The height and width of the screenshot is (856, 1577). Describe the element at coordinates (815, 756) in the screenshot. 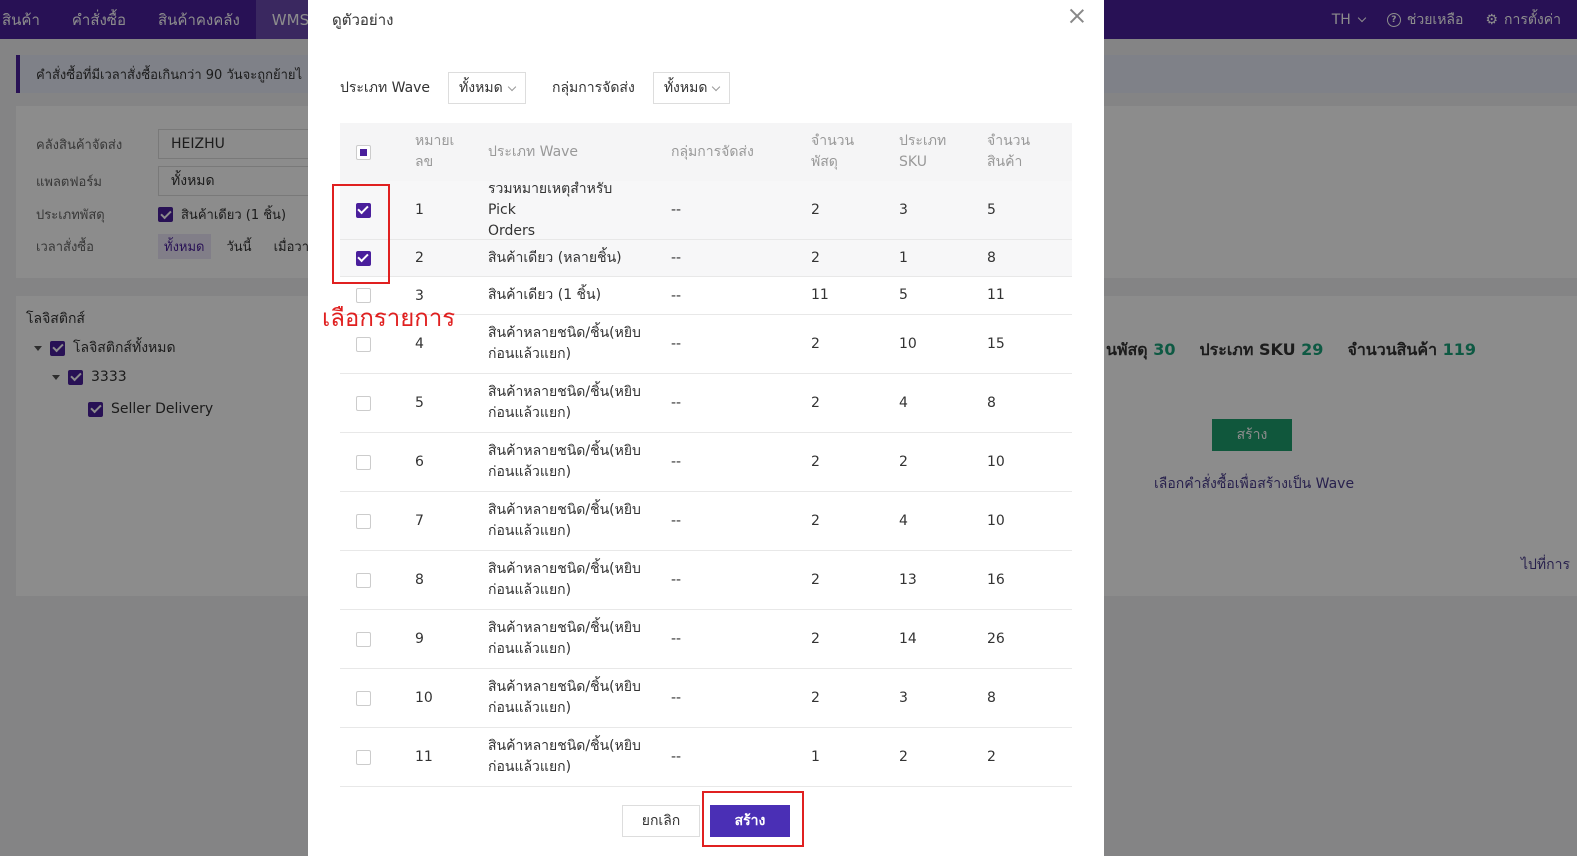

I see `row-parcels: 1` at that location.